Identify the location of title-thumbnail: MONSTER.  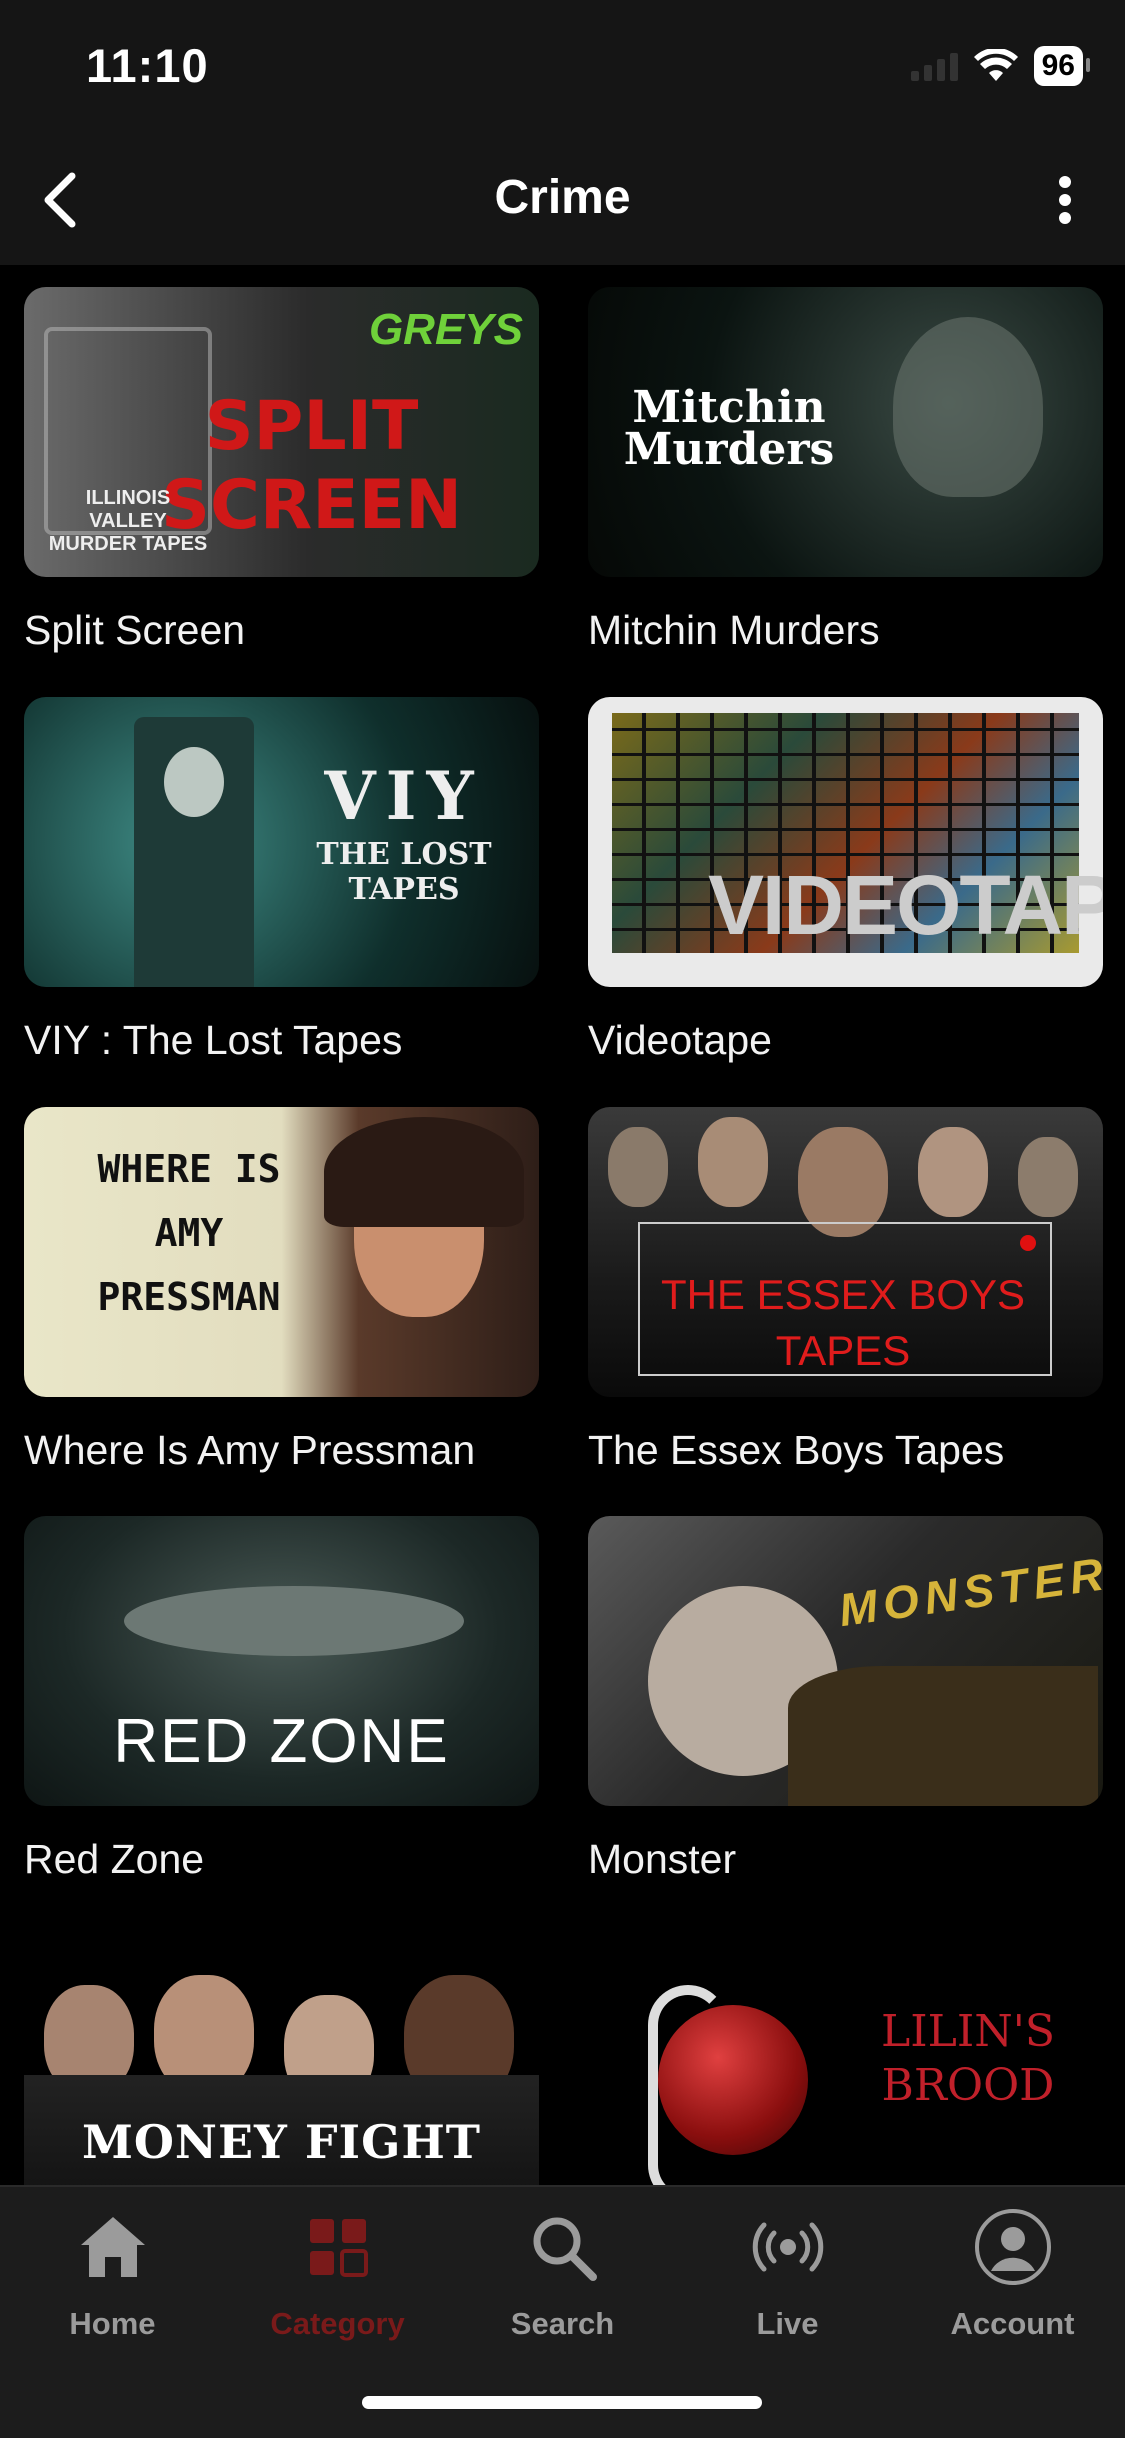
(845, 1661).